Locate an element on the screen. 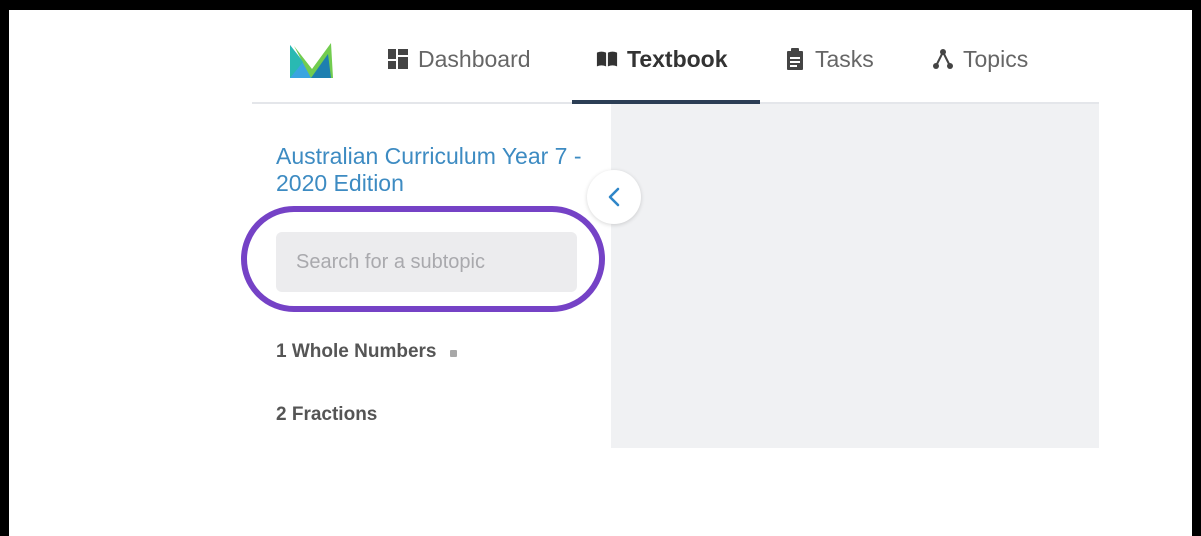 The width and height of the screenshot is (1201, 536). nav-tab-label: Topics is located at coordinates (996, 58).